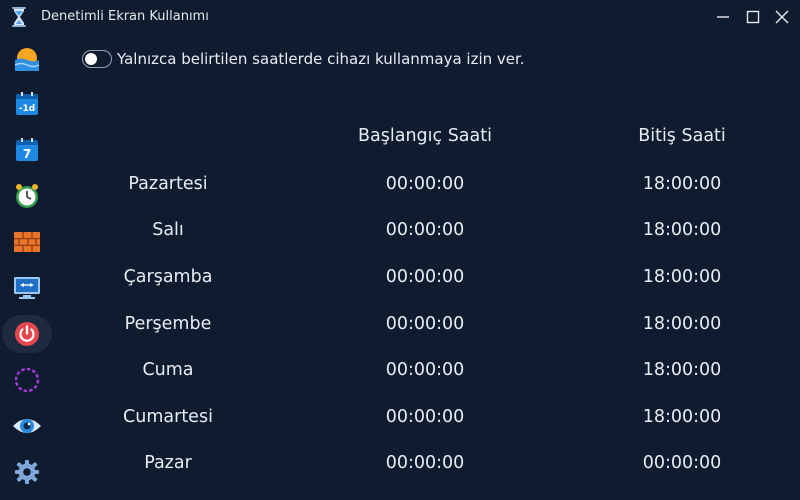  I want to click on day-label: Çarşamba, so click(168, 277).